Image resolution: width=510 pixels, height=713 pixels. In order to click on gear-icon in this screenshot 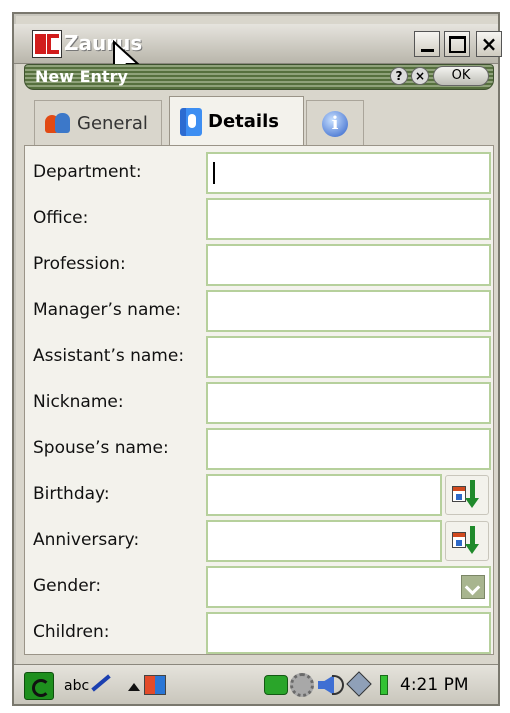, I will do `click(302, 685)`.